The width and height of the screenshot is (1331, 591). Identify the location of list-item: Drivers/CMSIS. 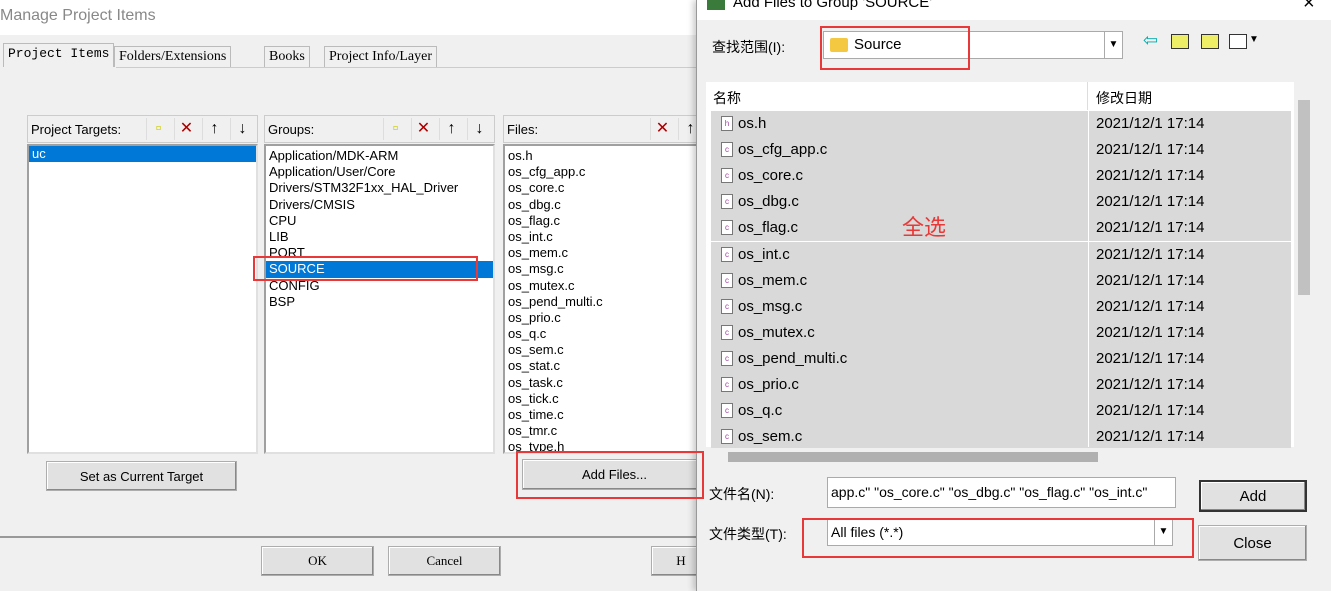
(379, 205).